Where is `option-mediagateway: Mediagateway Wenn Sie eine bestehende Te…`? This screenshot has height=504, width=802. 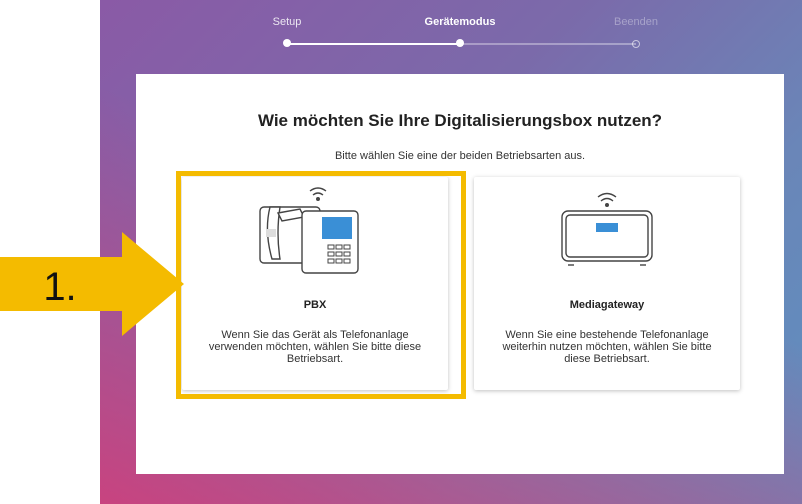 option-mediagateway: Mediagateway Wenn Sie eine bestehende Te… is located at coordinates (607, 283).